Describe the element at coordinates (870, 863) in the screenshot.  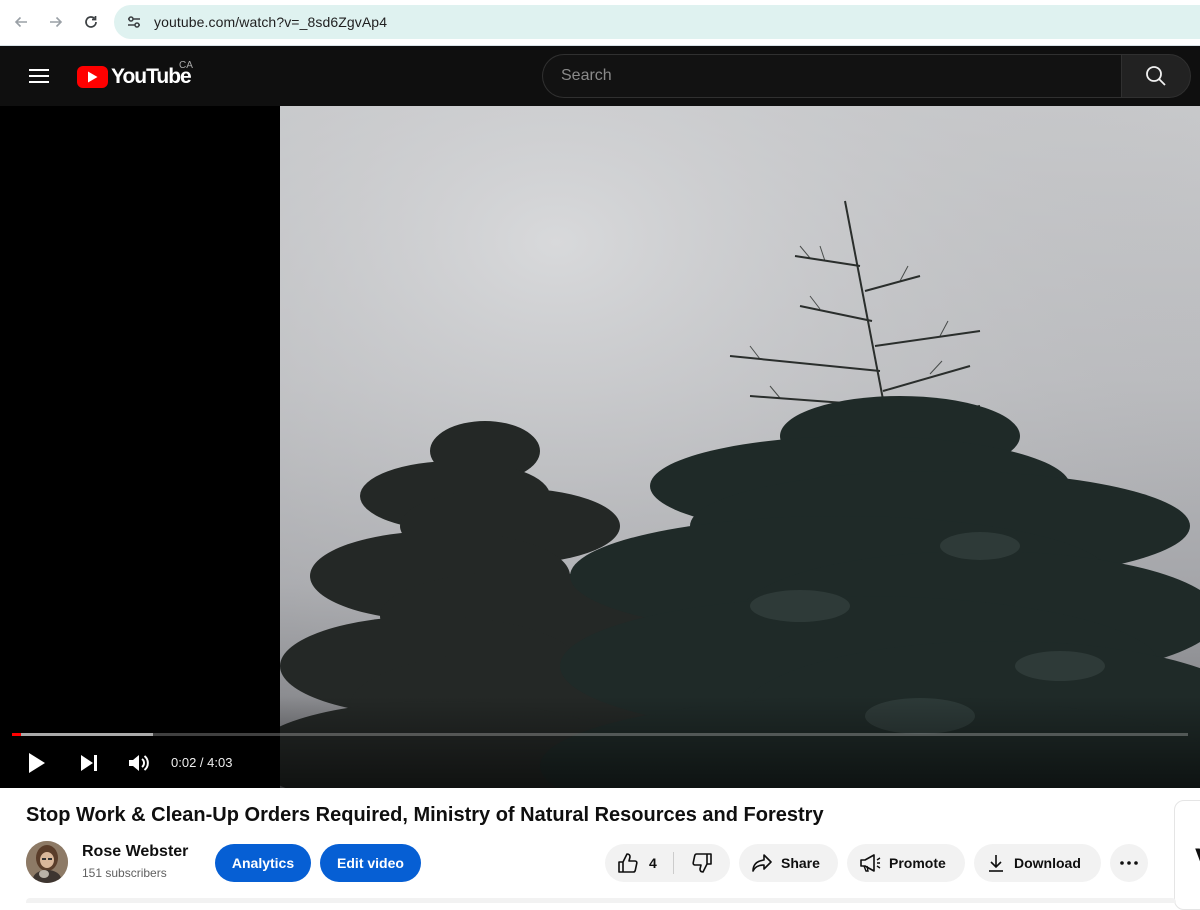
I see `megaphone-icon` at that location.